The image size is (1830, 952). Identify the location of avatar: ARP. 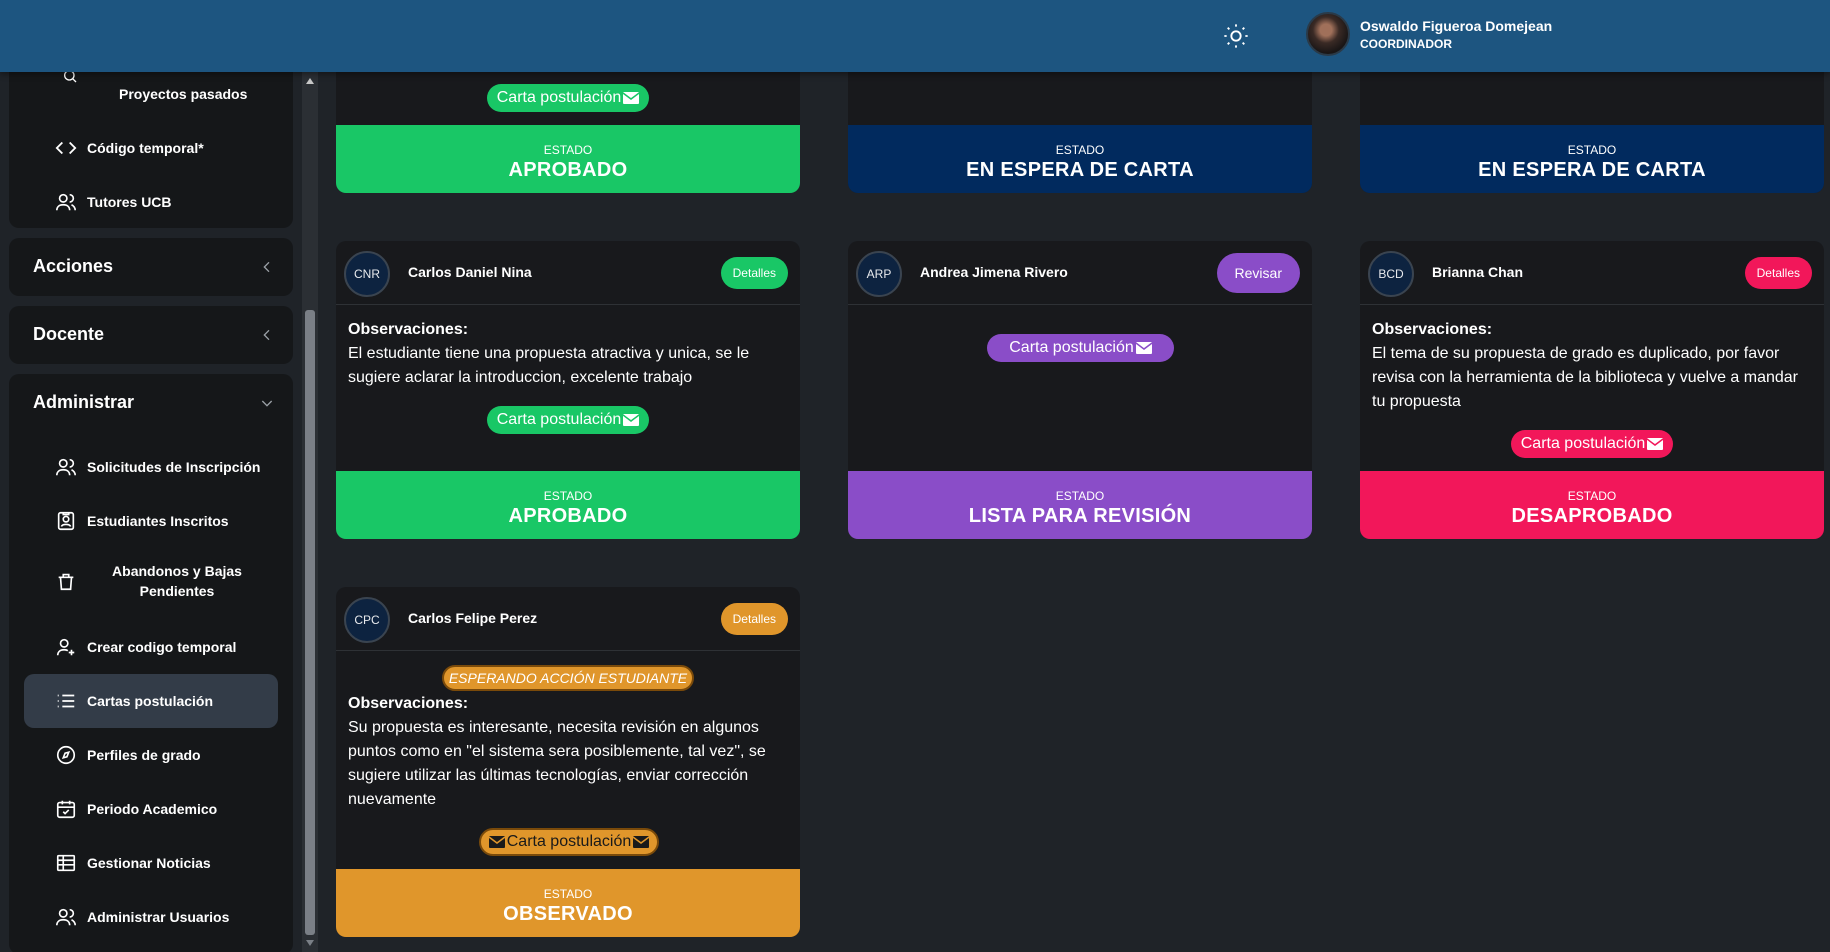
(879, 274).